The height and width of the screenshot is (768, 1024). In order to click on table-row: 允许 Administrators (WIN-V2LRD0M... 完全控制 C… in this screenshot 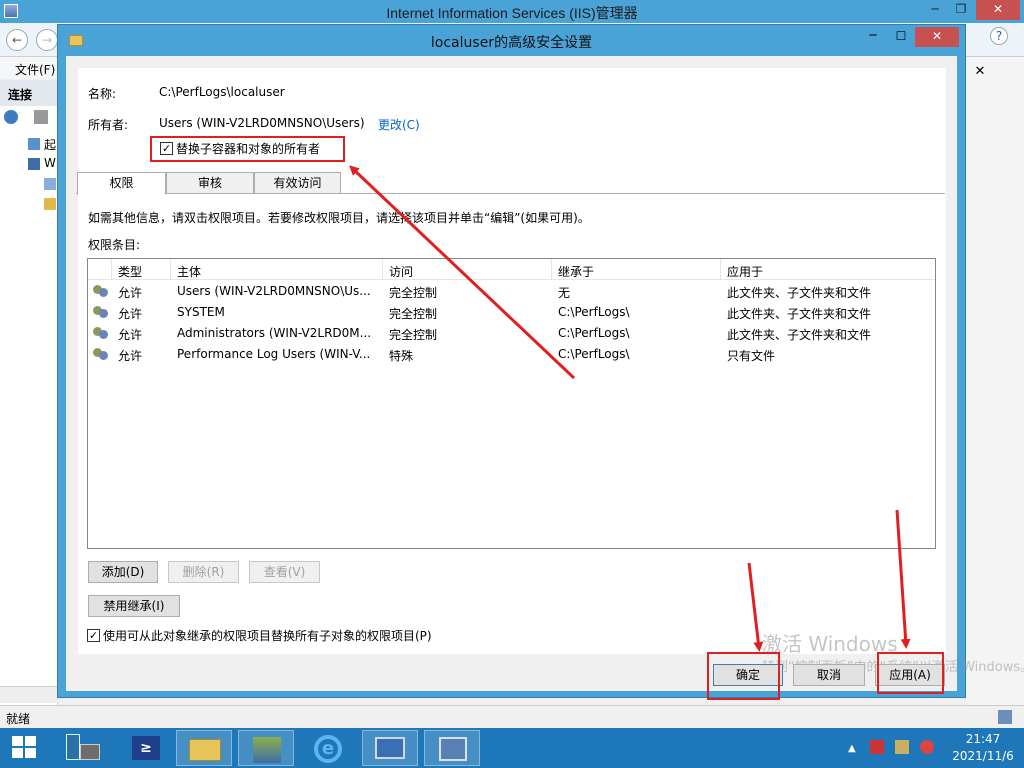, I will do `click(511, 333)`.